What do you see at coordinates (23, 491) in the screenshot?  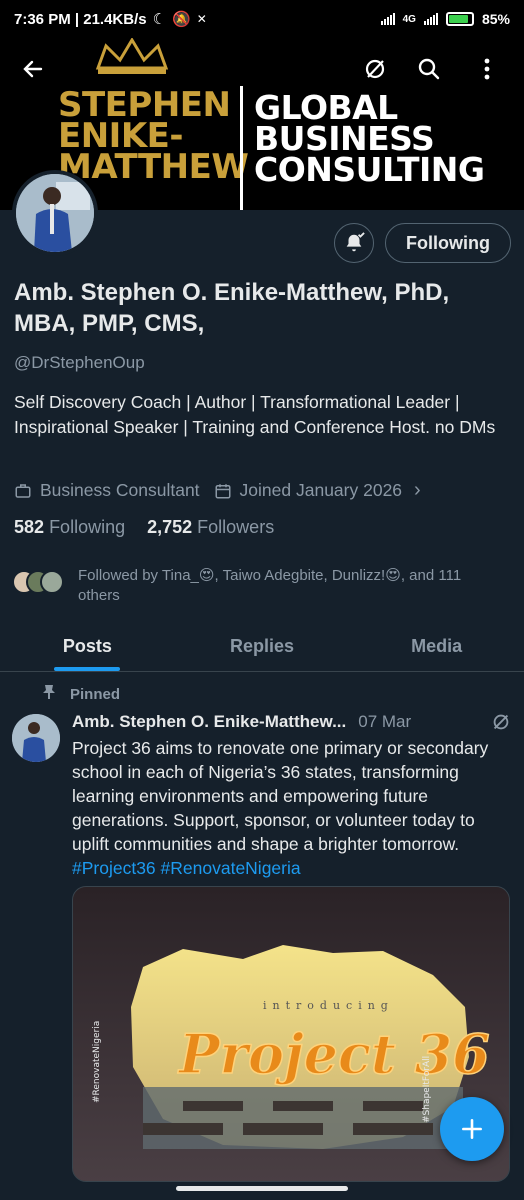 I see `briefcase-icon` at bounding box center [23, 491].